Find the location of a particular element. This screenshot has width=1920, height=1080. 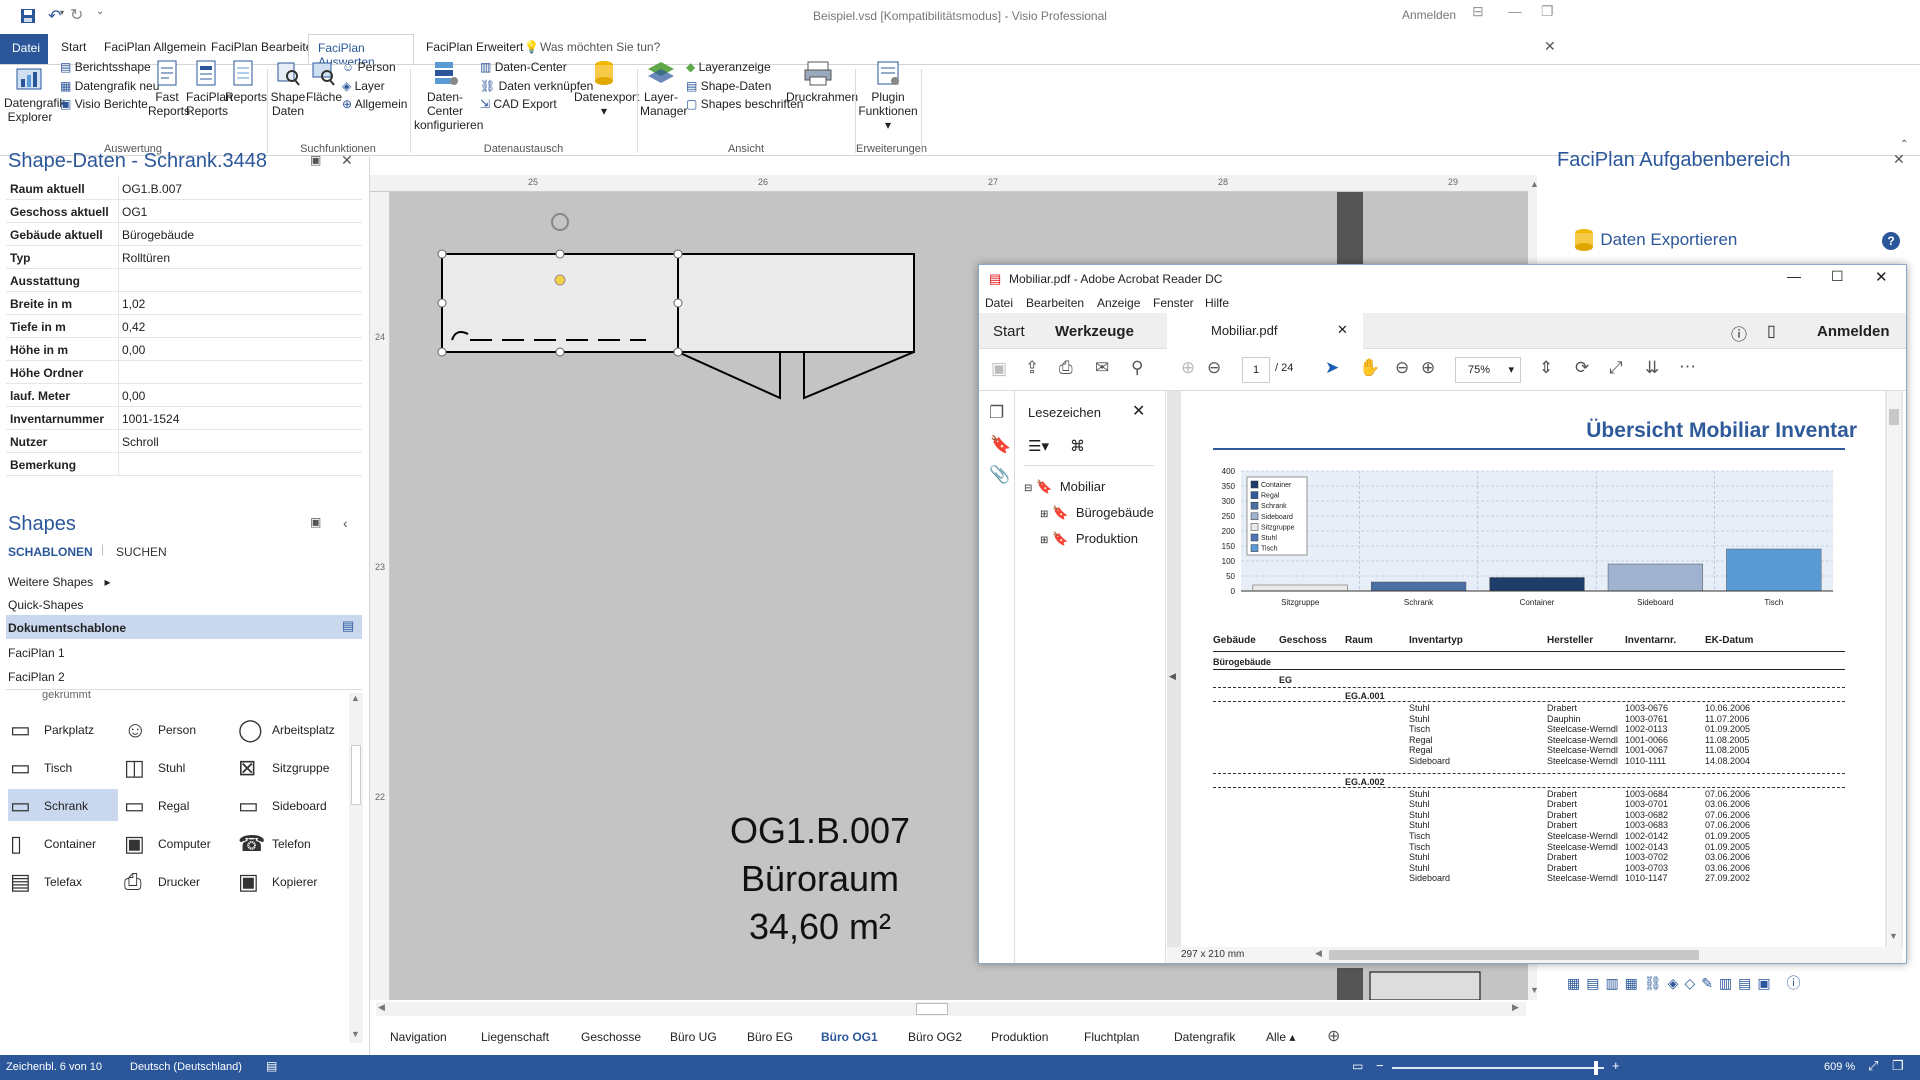

shape-schrank: ▭ Schrank is located at coordinates (63, 805).